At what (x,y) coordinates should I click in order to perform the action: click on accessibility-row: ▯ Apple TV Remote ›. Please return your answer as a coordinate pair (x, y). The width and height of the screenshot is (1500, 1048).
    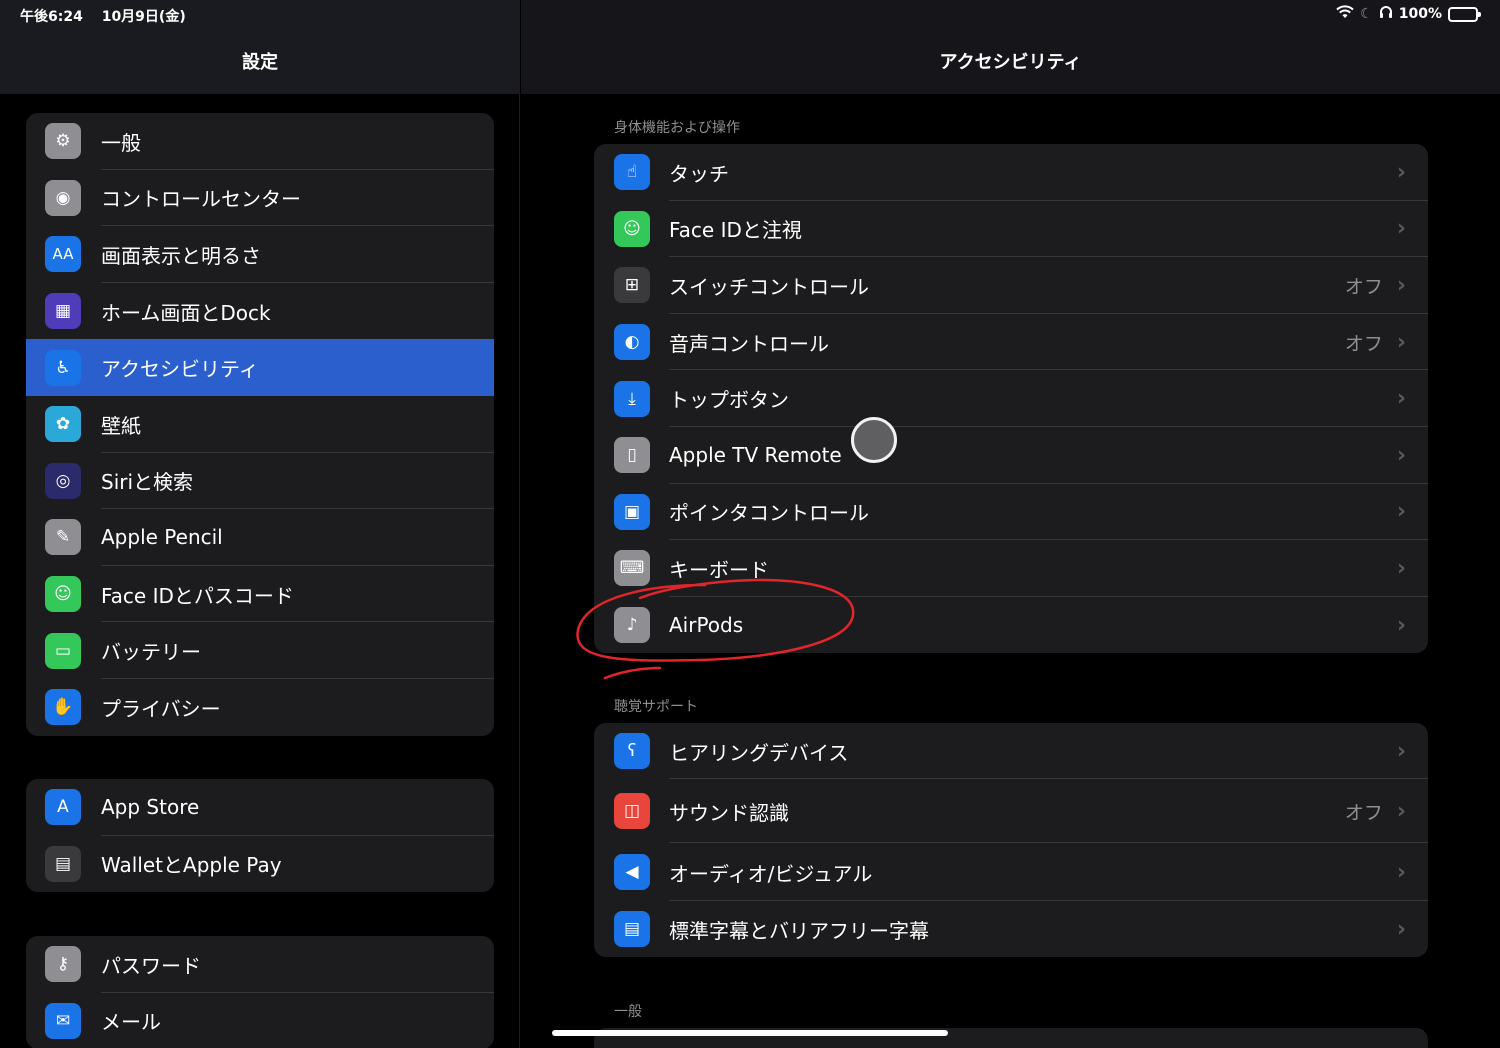
    Looking at the image, I should click on (1011, 455).